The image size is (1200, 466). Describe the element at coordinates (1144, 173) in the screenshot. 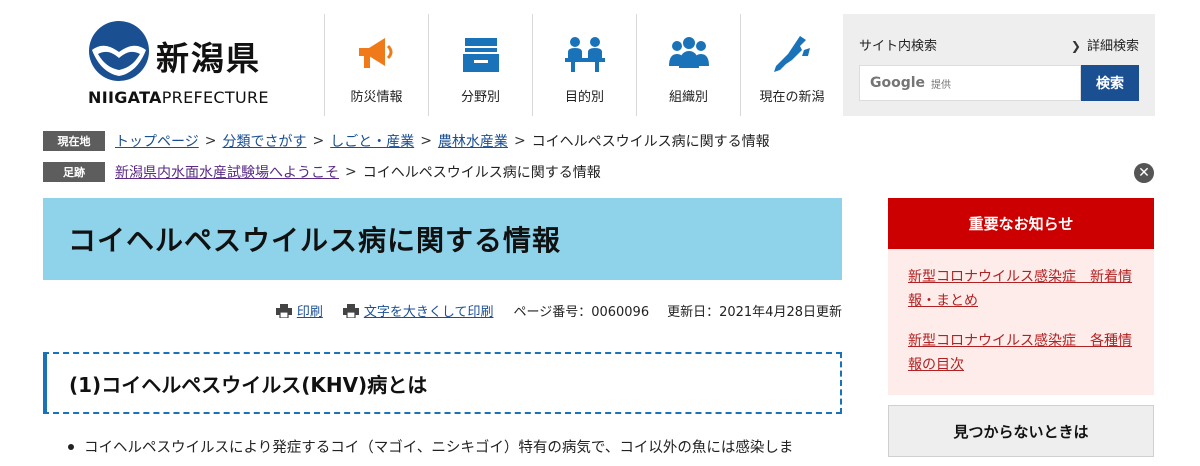

I see `close-icon: ✕` at that location.